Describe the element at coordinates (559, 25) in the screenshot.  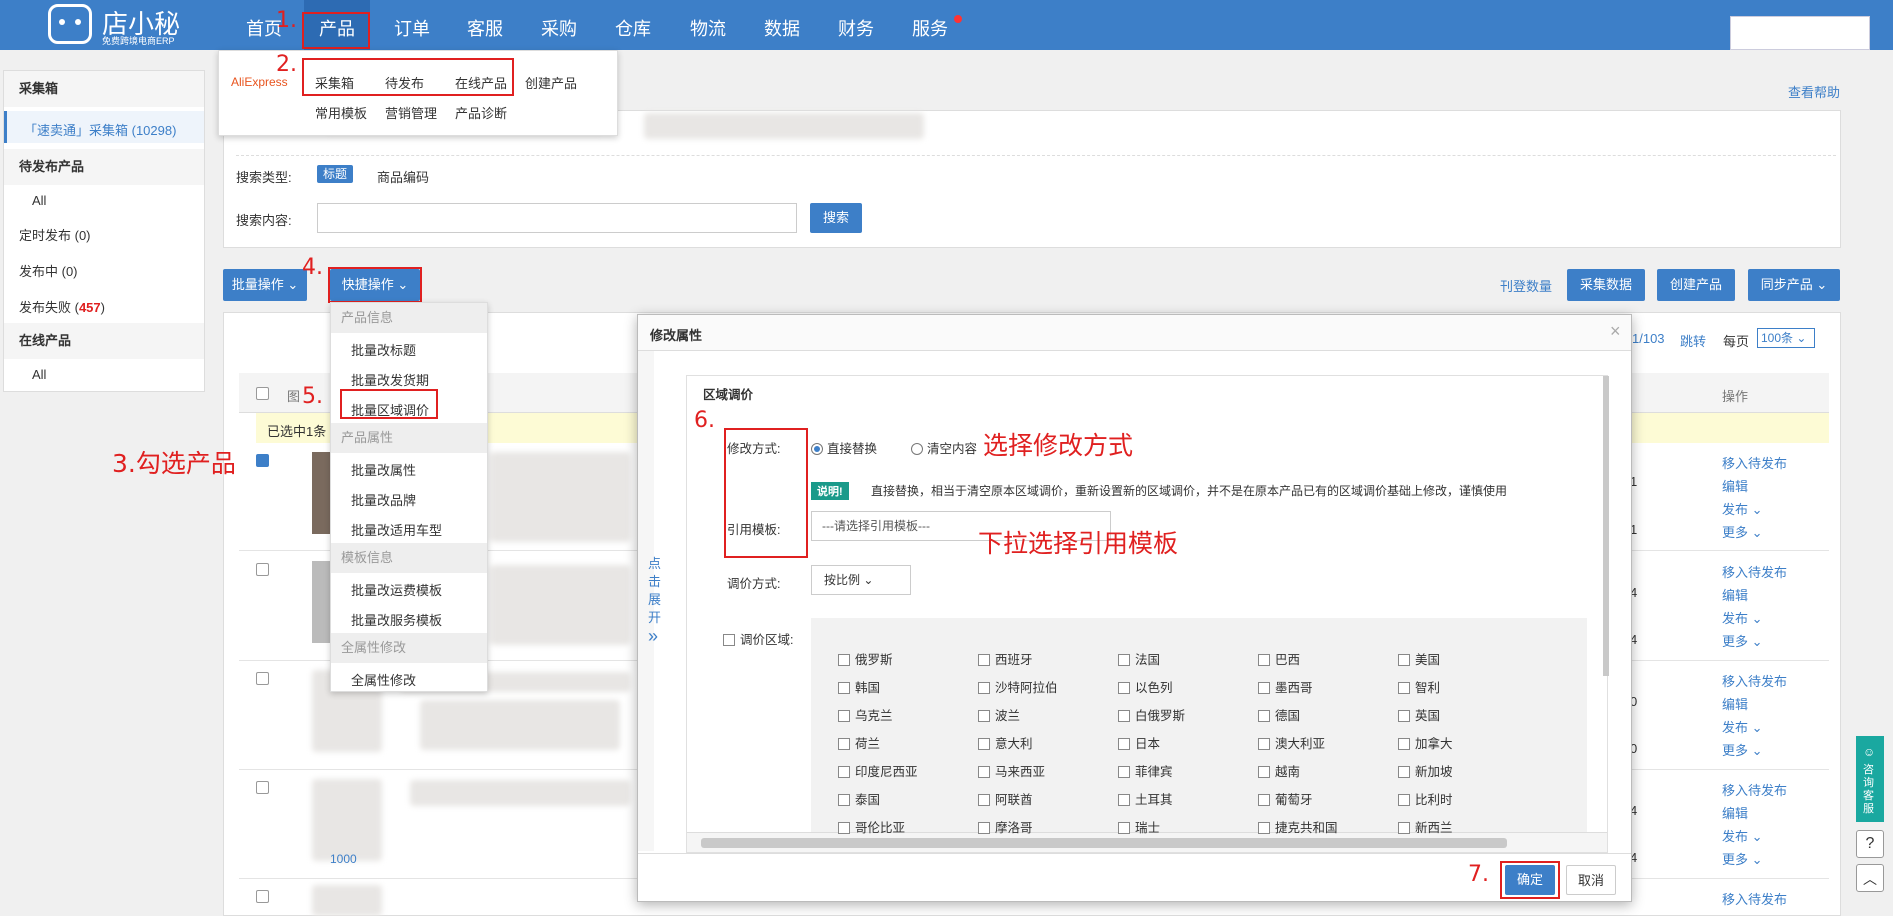
I see `nav-purchase: 采购` at that location.